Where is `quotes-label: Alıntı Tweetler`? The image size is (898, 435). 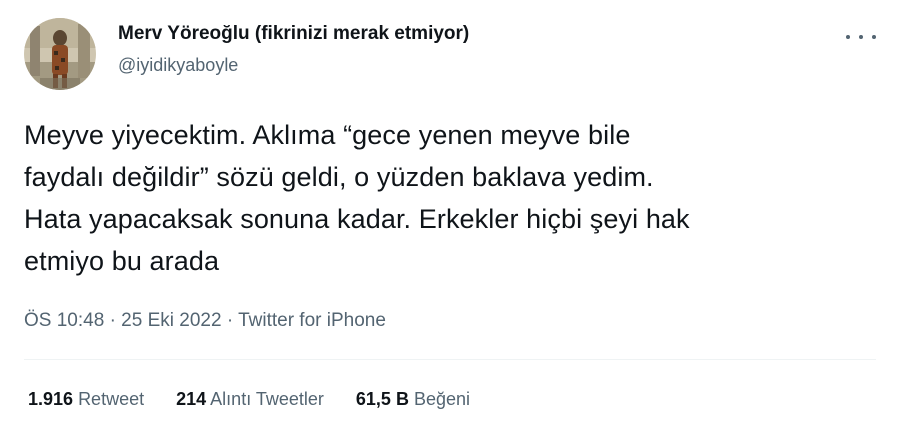 quotes-label: Alıntı Tweetler is located at coordinates (267, 399).